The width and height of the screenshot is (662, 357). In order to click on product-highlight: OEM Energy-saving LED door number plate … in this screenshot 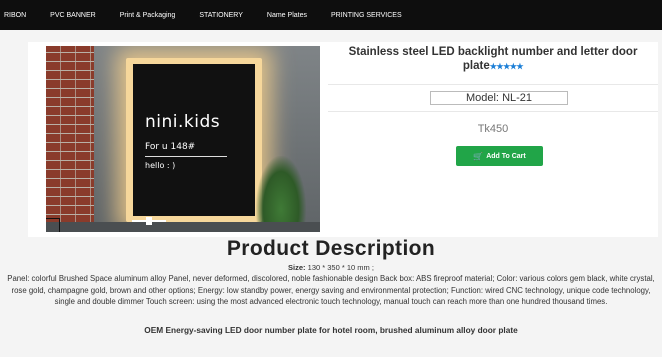, I will do `click(331, 330)`.